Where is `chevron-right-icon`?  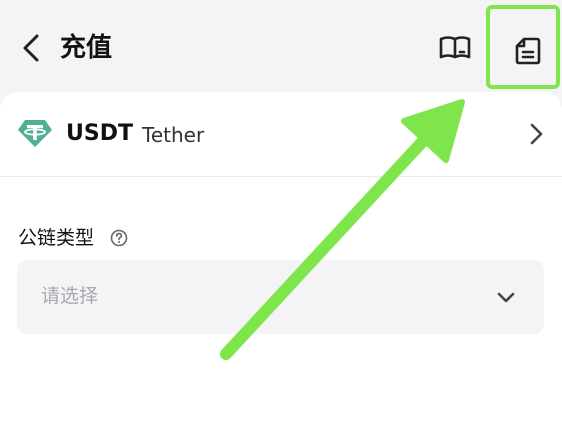
chevron-right-icon is located at coordinates (536, 134).